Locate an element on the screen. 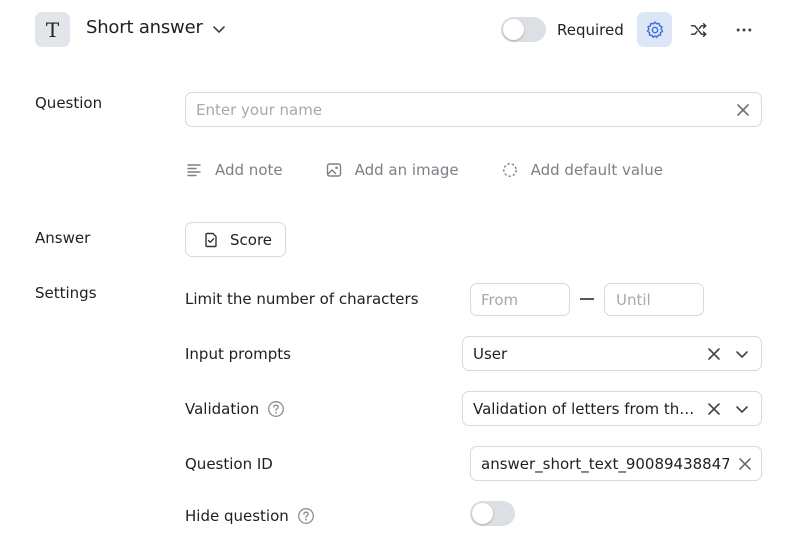 This screenshot has height=540, width=793. input-prompts-label: Input prompts is located at coordinates (238, 354).